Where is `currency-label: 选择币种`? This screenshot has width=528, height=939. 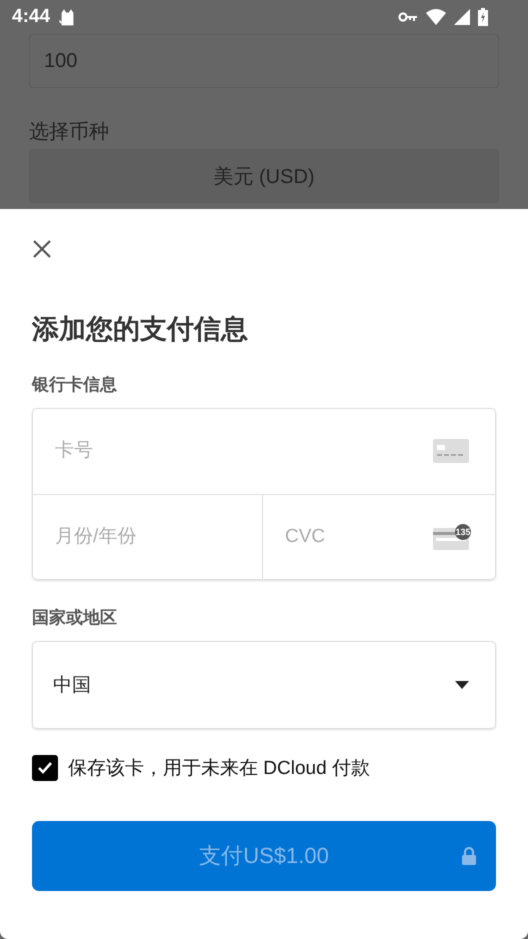
currency-label: 选择币种 is located at coordinates (69, 132).